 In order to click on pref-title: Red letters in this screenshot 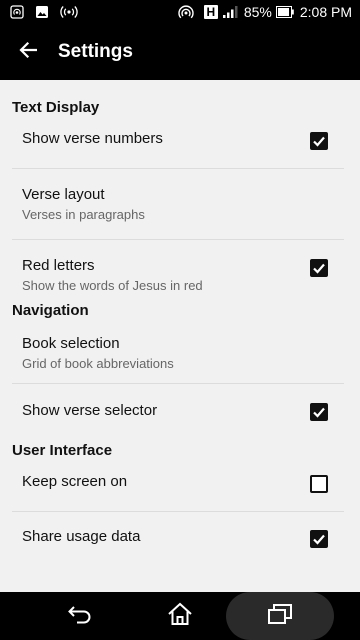, I will do `click(58, 265)`.